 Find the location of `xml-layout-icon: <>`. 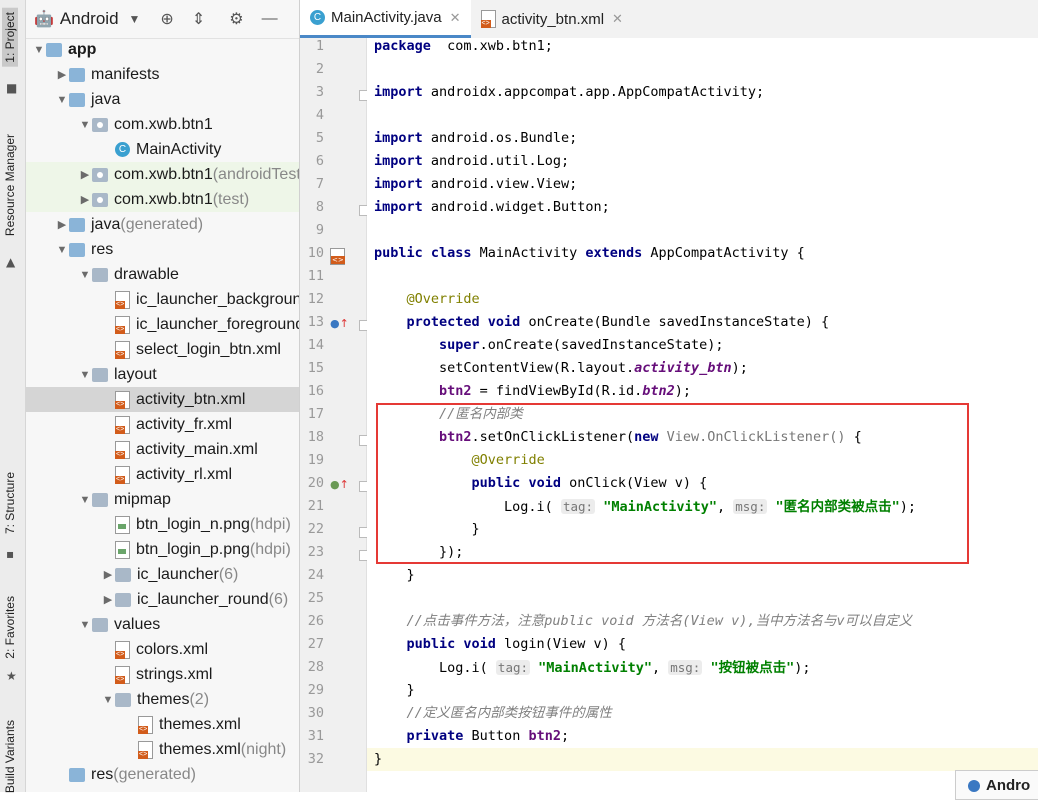

xml-layout-icon: <> is located at coordinates (337, 258).